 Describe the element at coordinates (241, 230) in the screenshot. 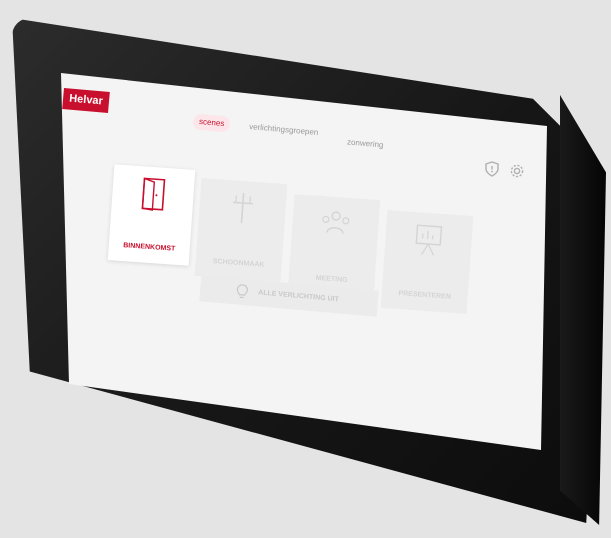

I see `scene-tile-schoonmaak: SCHOONMAAK` at that location.